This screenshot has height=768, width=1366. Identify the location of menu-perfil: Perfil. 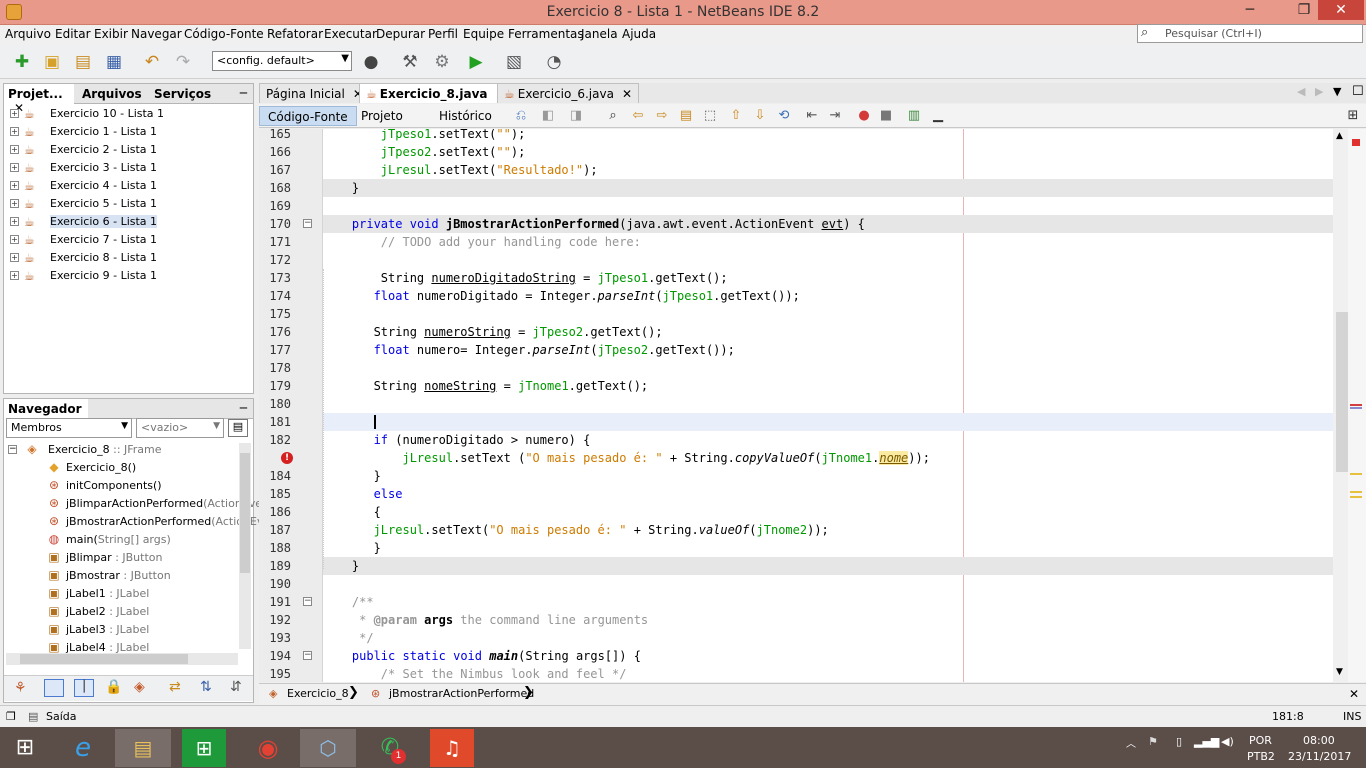
(443, 34).